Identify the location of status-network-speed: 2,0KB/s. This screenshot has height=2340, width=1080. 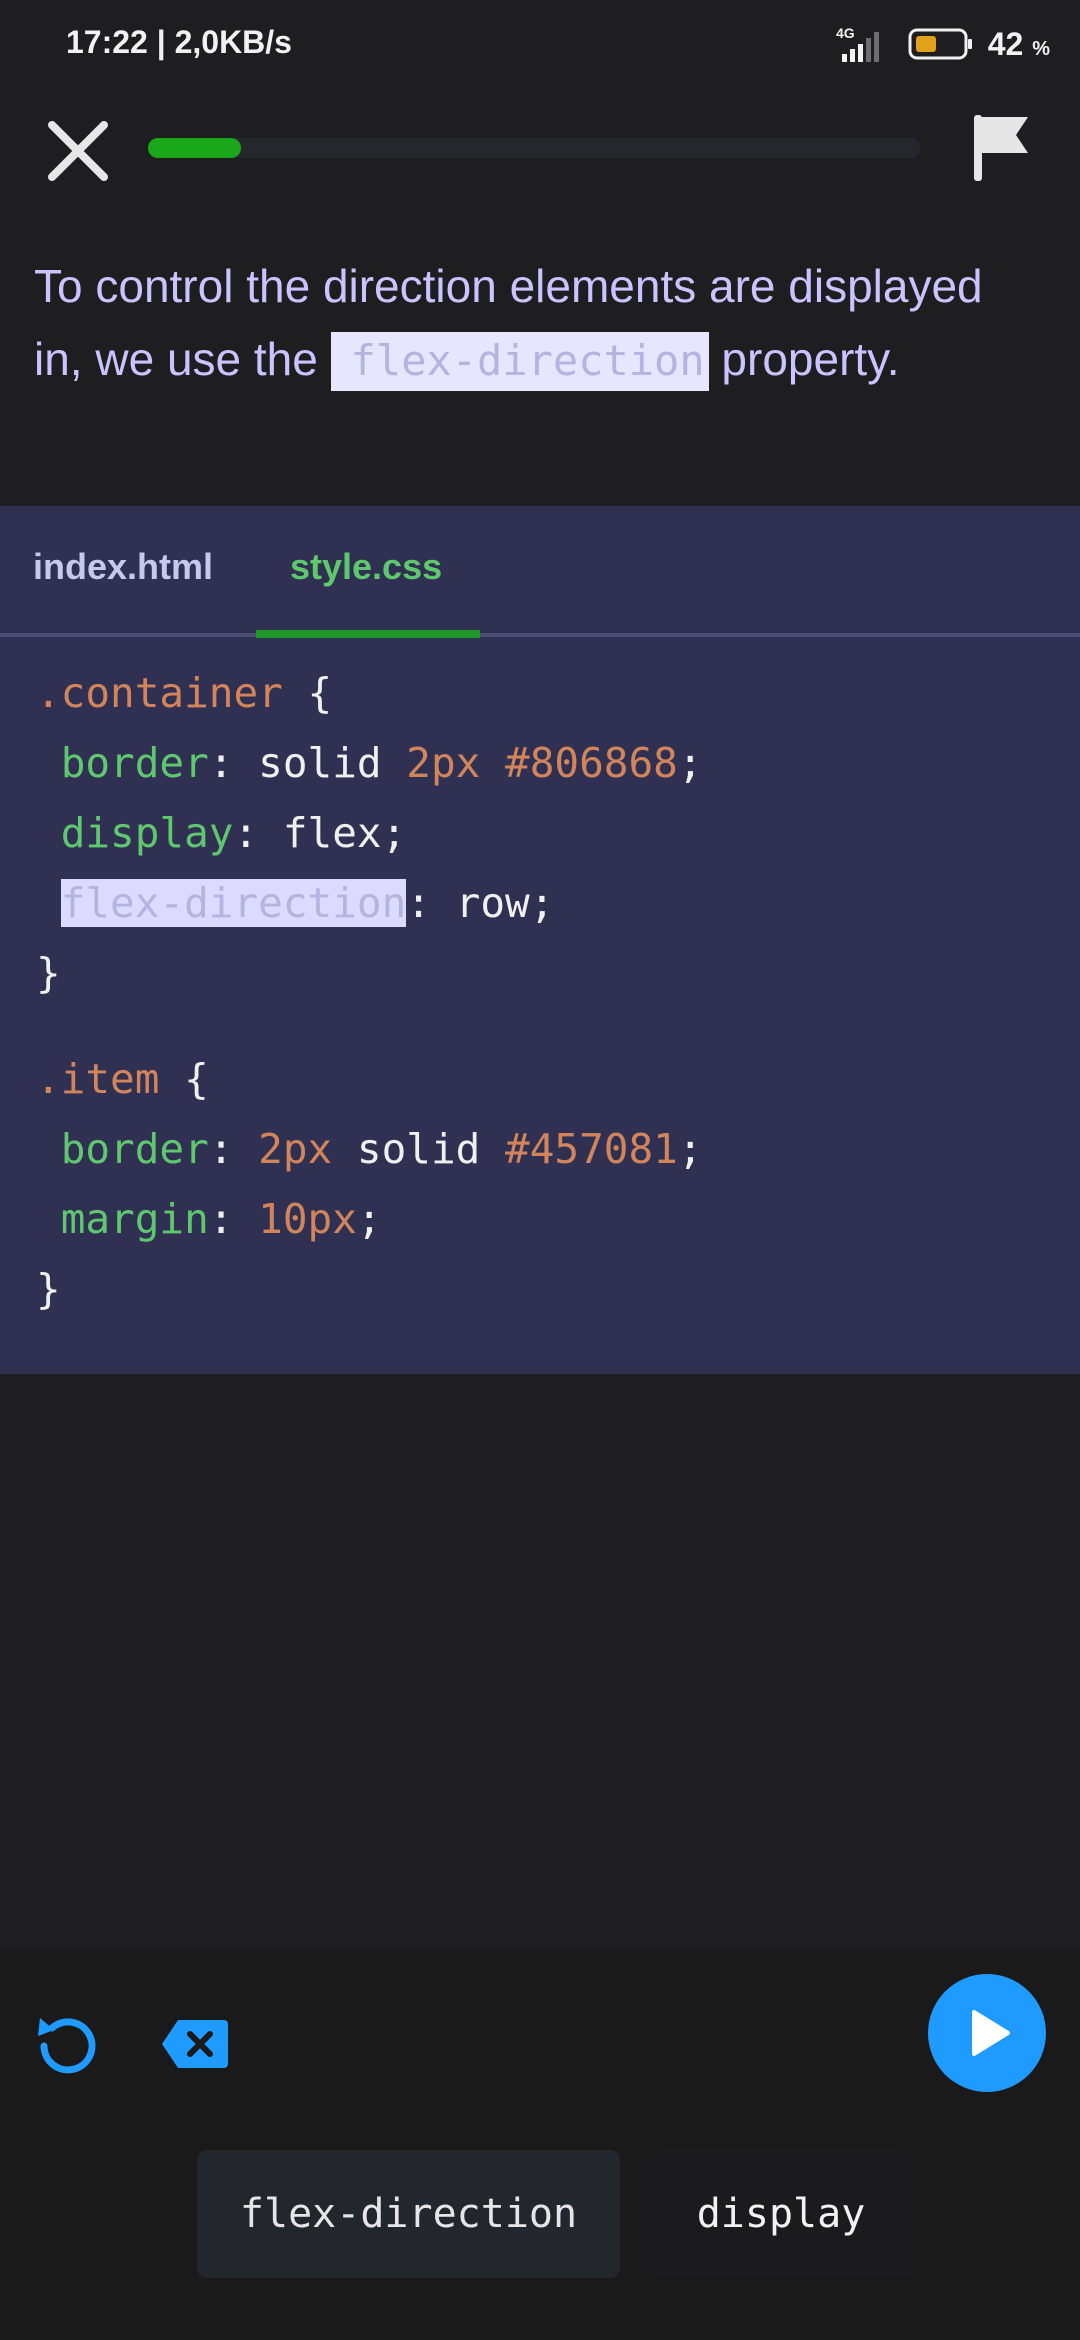
(233, 42).